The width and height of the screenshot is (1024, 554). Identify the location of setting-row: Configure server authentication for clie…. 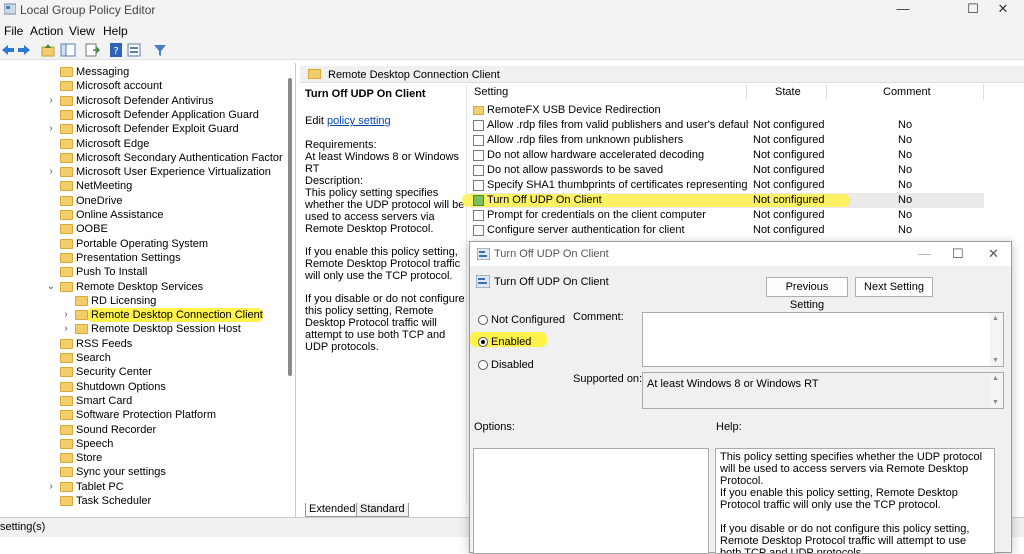
(727, 230).